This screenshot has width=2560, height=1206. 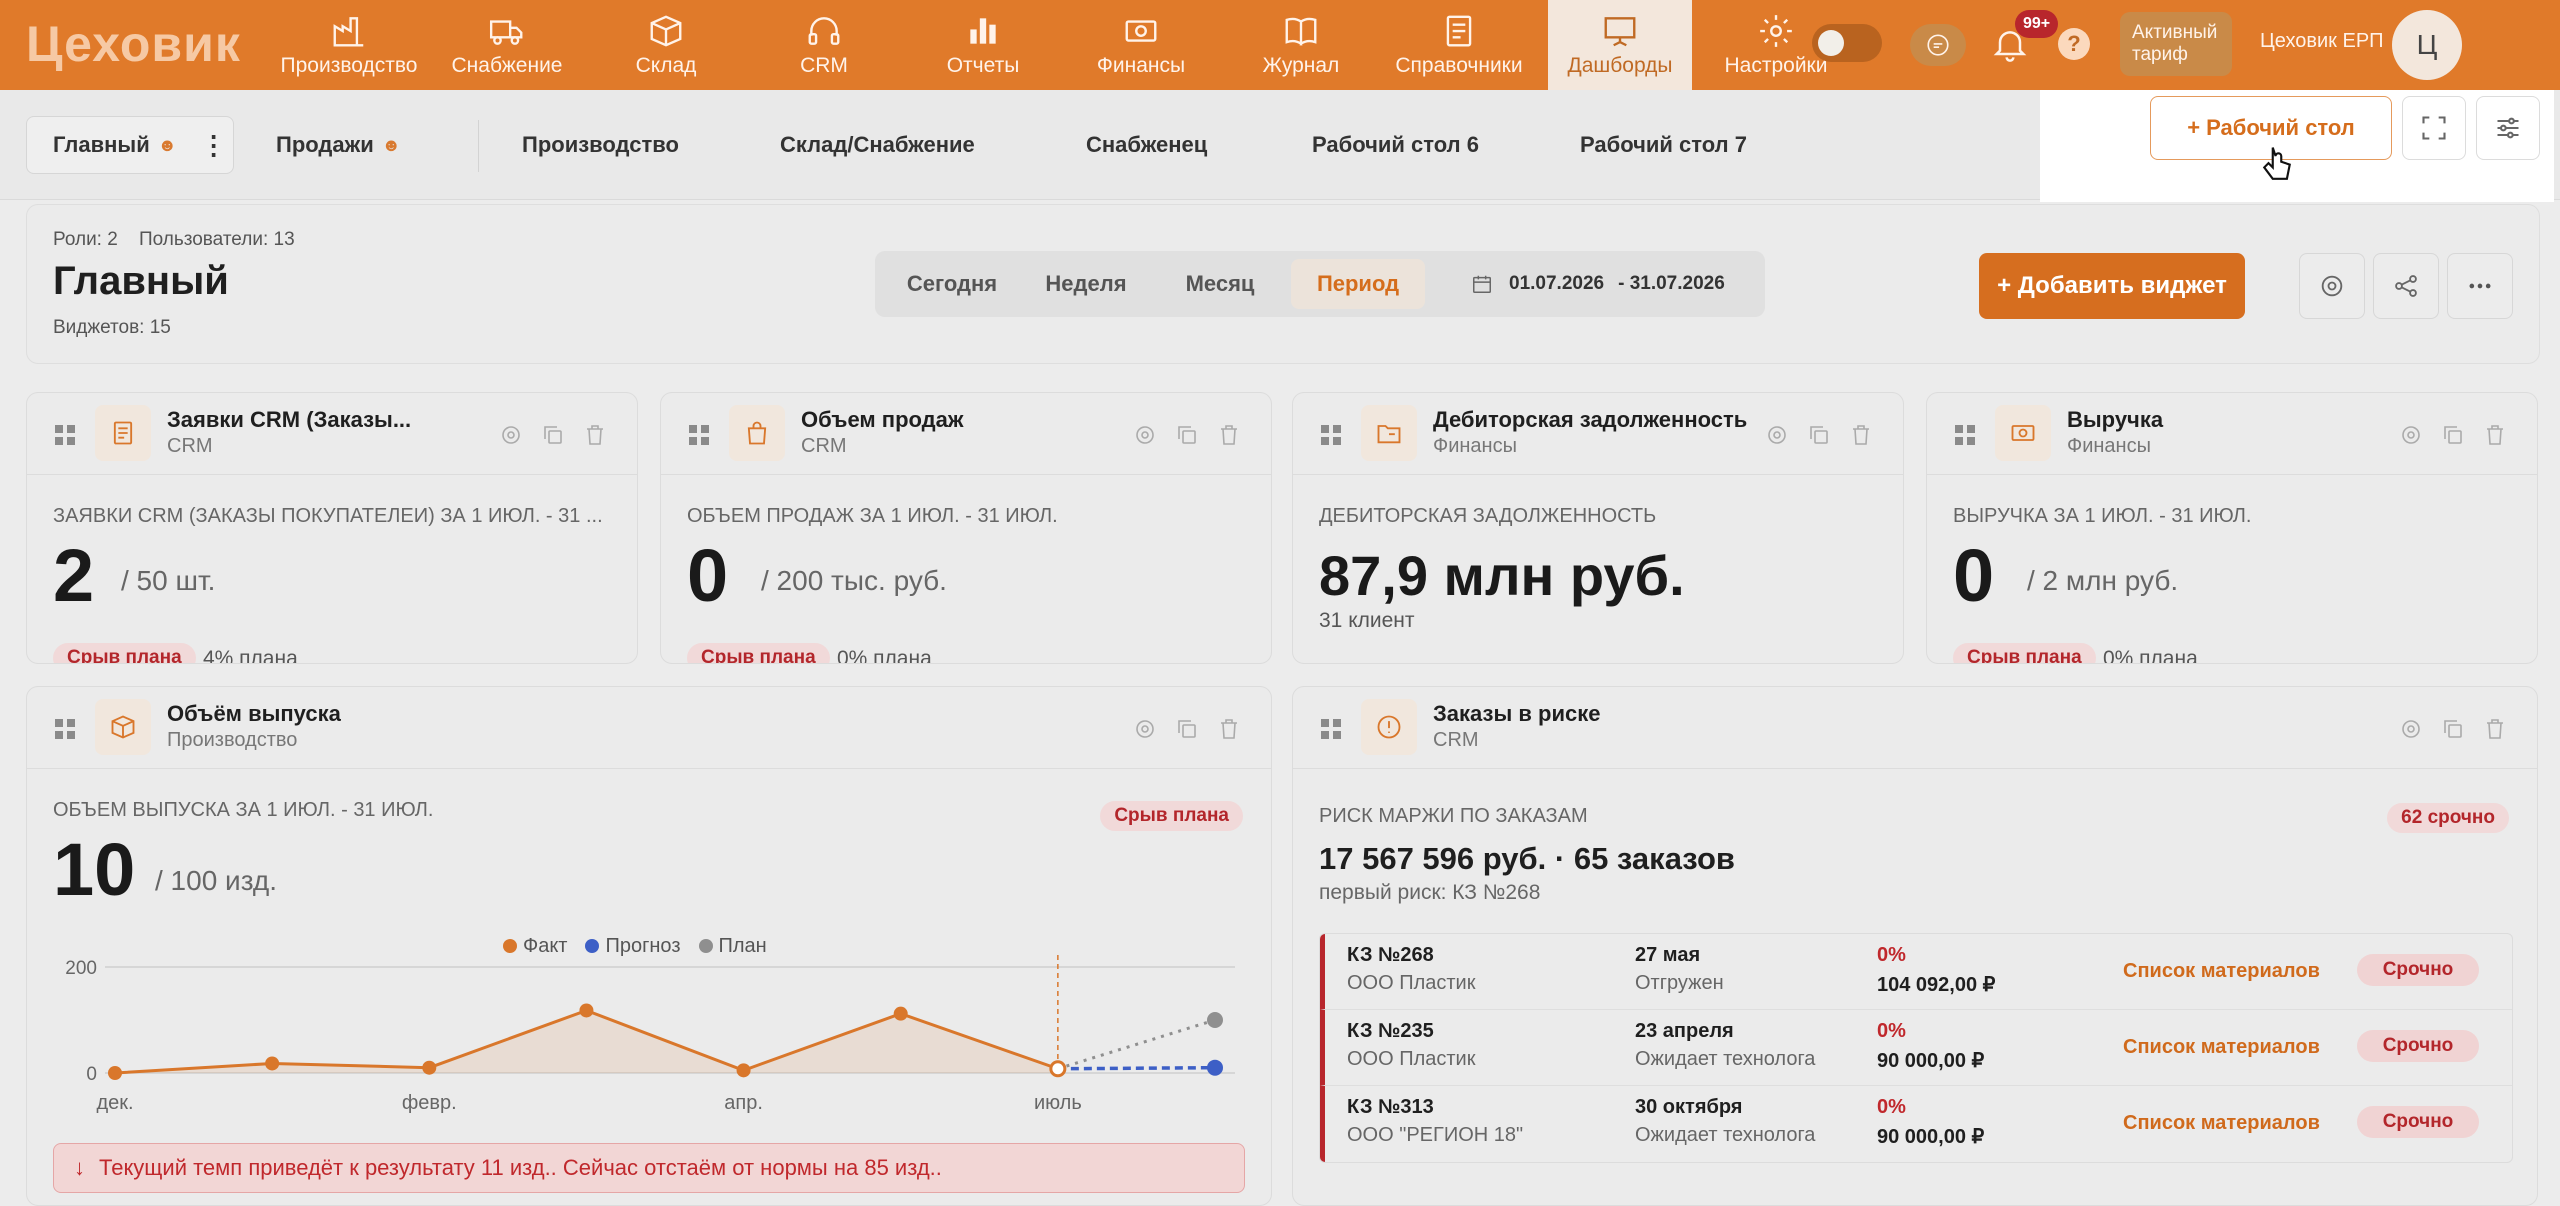 What do you see at coordinates (114, 1103) in the screenshot?
I see `x-tick-label: дек.` at bounding box center [114, 1103].